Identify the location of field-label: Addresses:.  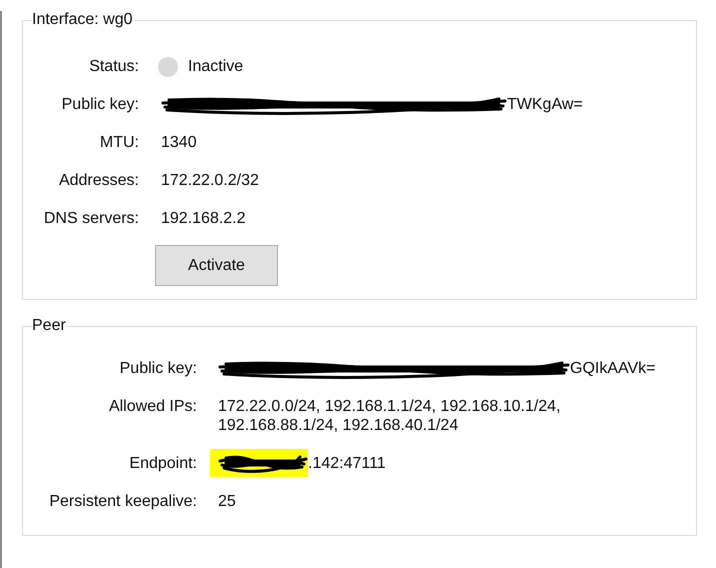
(98, 181).